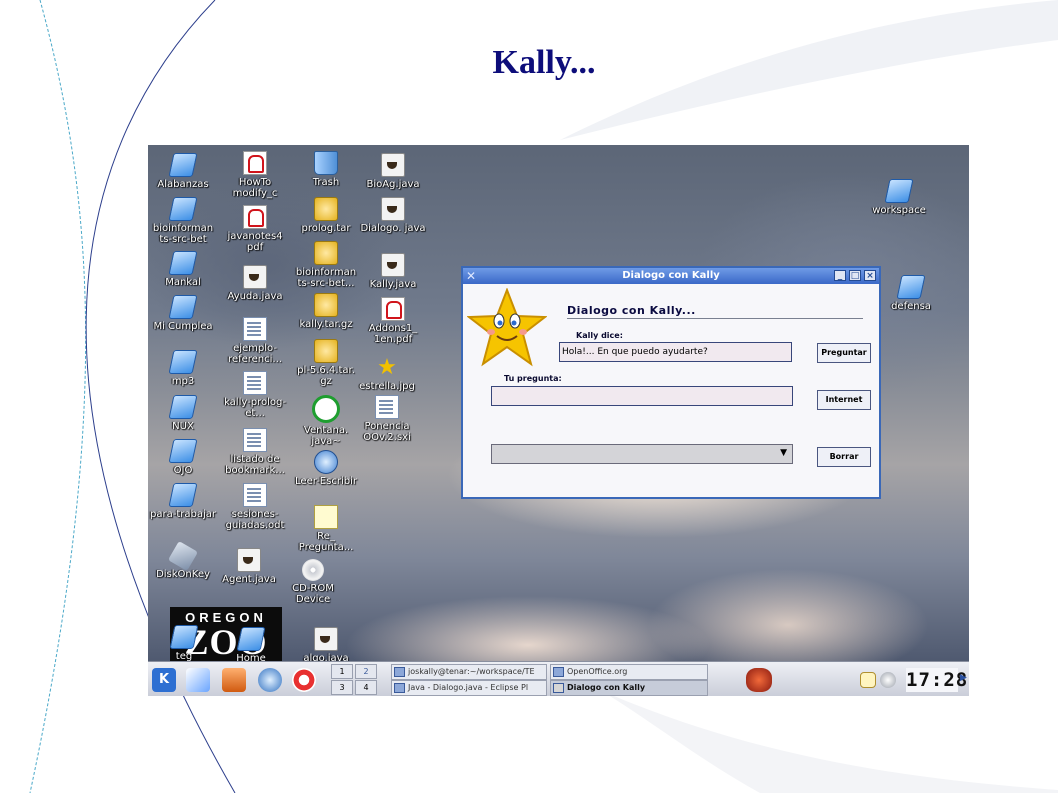  I want to click on desktop-icon: Alabanzas, so click(183, 171).